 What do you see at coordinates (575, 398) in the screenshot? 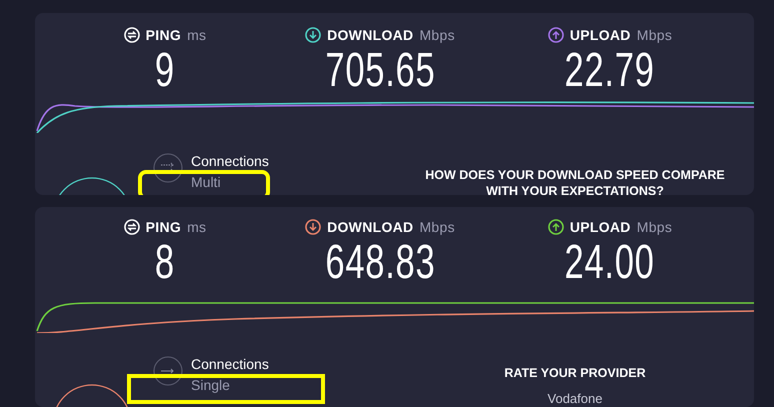
I see `provider-name: Vodafone` at bounding box center [575, 398].